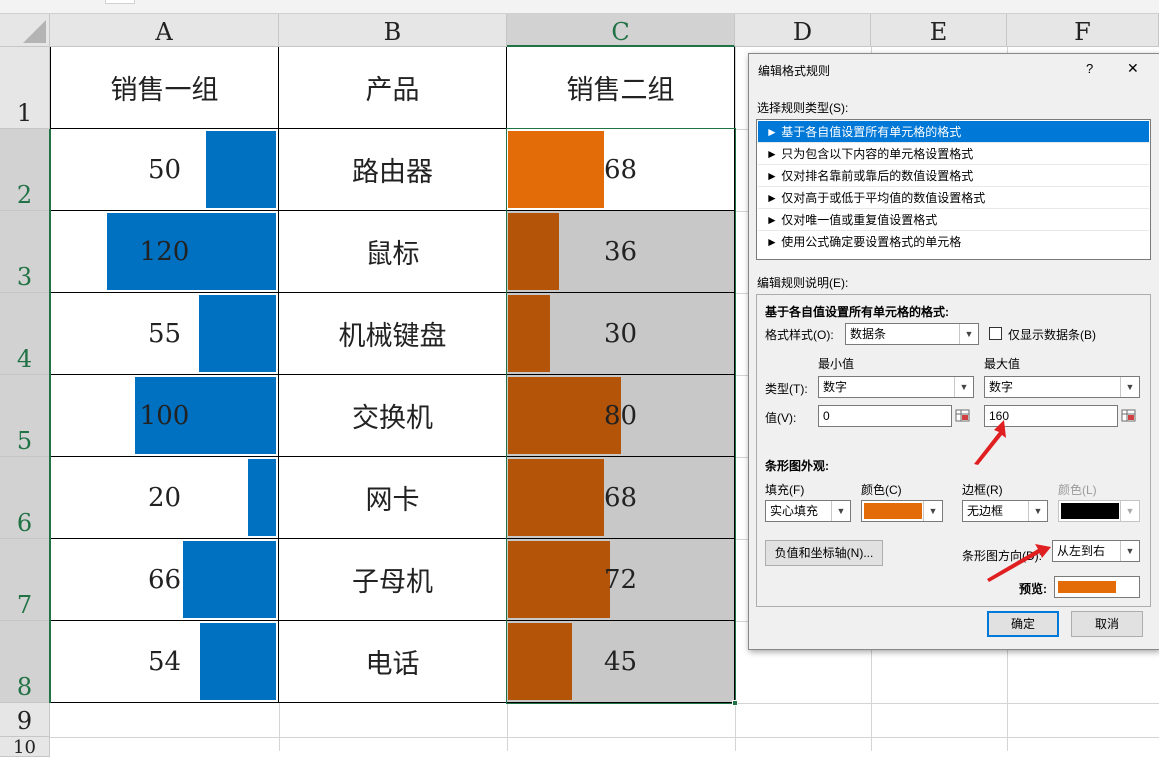  What do you see at coordinates (621, 334) in the screenshot?
I see `cell-sales-group-2: 30` at bounding box center [621, 334].